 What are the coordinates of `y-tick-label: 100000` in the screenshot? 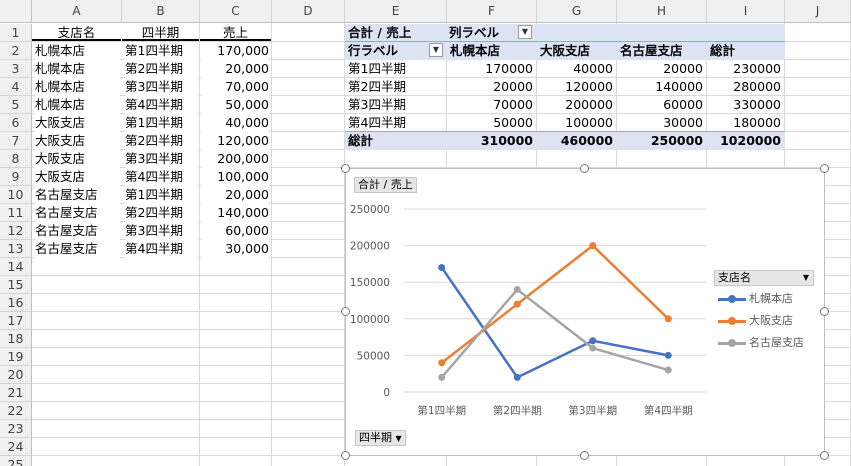 It's located at (370, 320).